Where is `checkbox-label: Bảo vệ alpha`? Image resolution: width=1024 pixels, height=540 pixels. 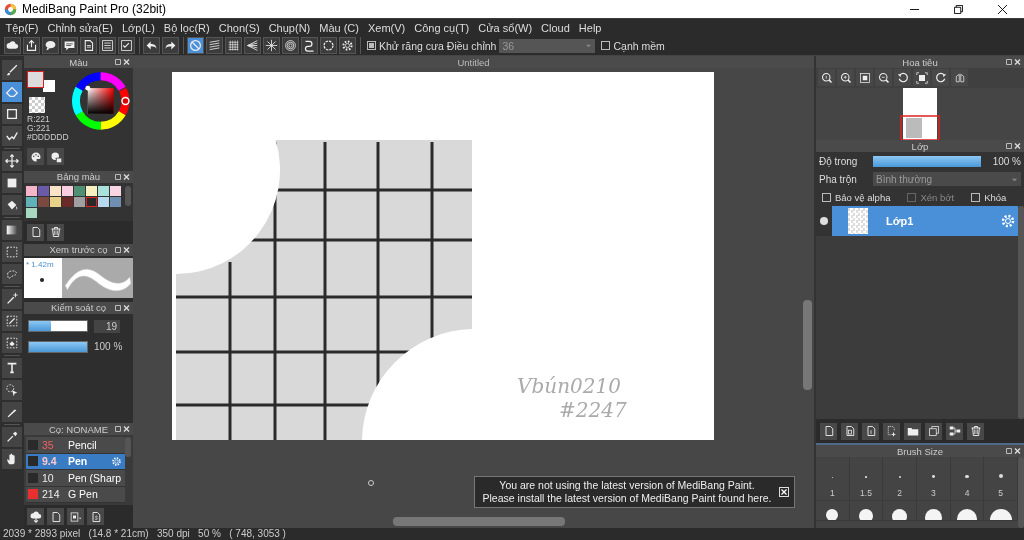
checkbox-label: Bảo vệ alpha is located at coordinates (863, 197).